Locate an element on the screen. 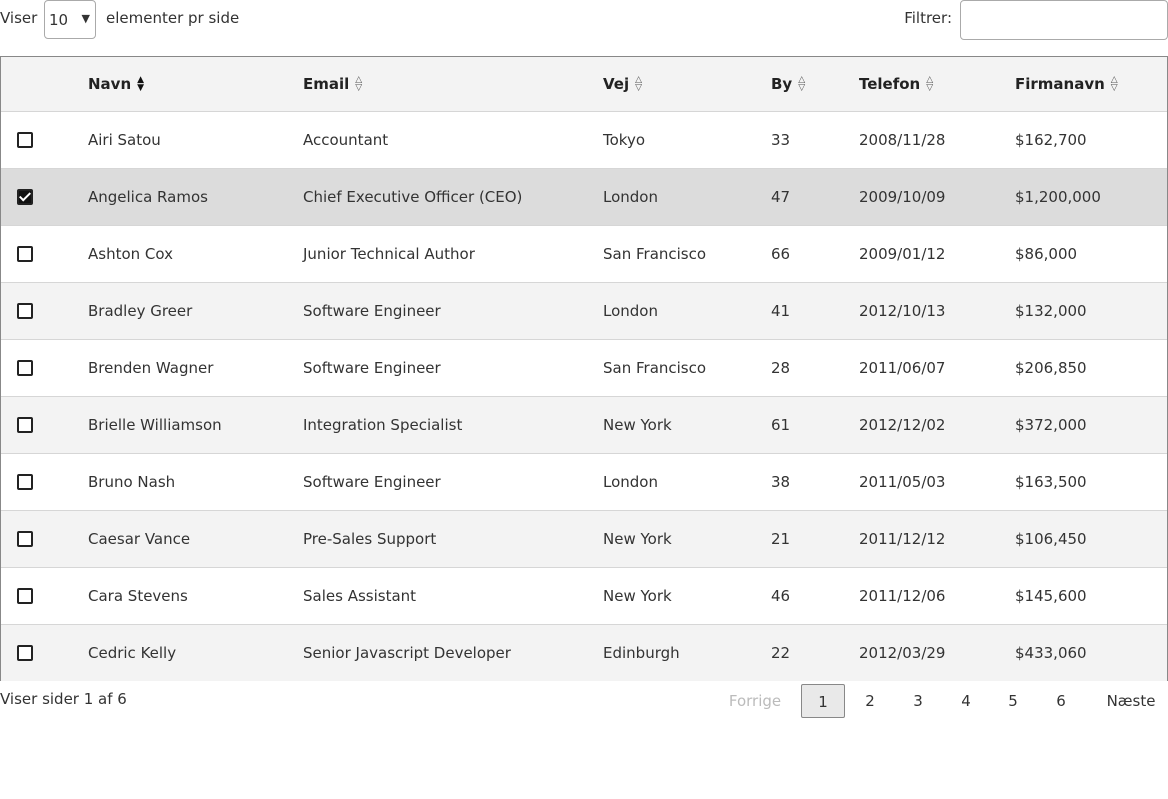 This screenshot has width=1168, height=799. cell-email: Senior Javascript Developer is located at coordinates (453, 652).